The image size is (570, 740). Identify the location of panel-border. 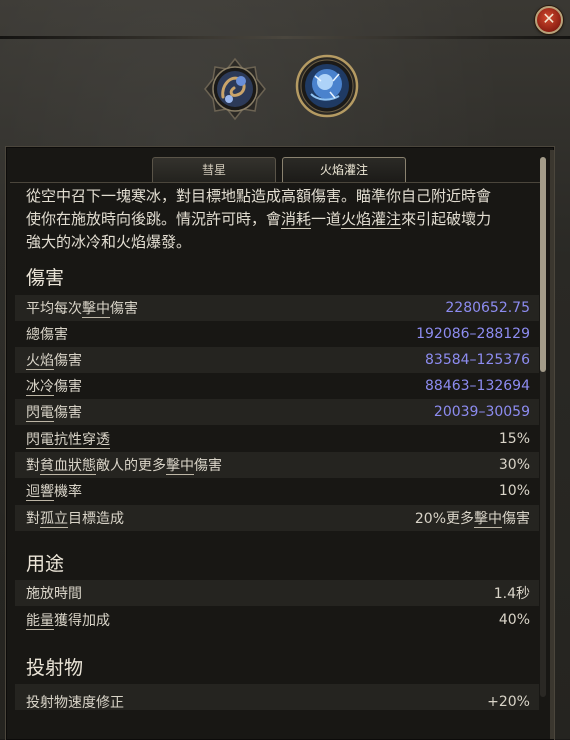
(552, 444).